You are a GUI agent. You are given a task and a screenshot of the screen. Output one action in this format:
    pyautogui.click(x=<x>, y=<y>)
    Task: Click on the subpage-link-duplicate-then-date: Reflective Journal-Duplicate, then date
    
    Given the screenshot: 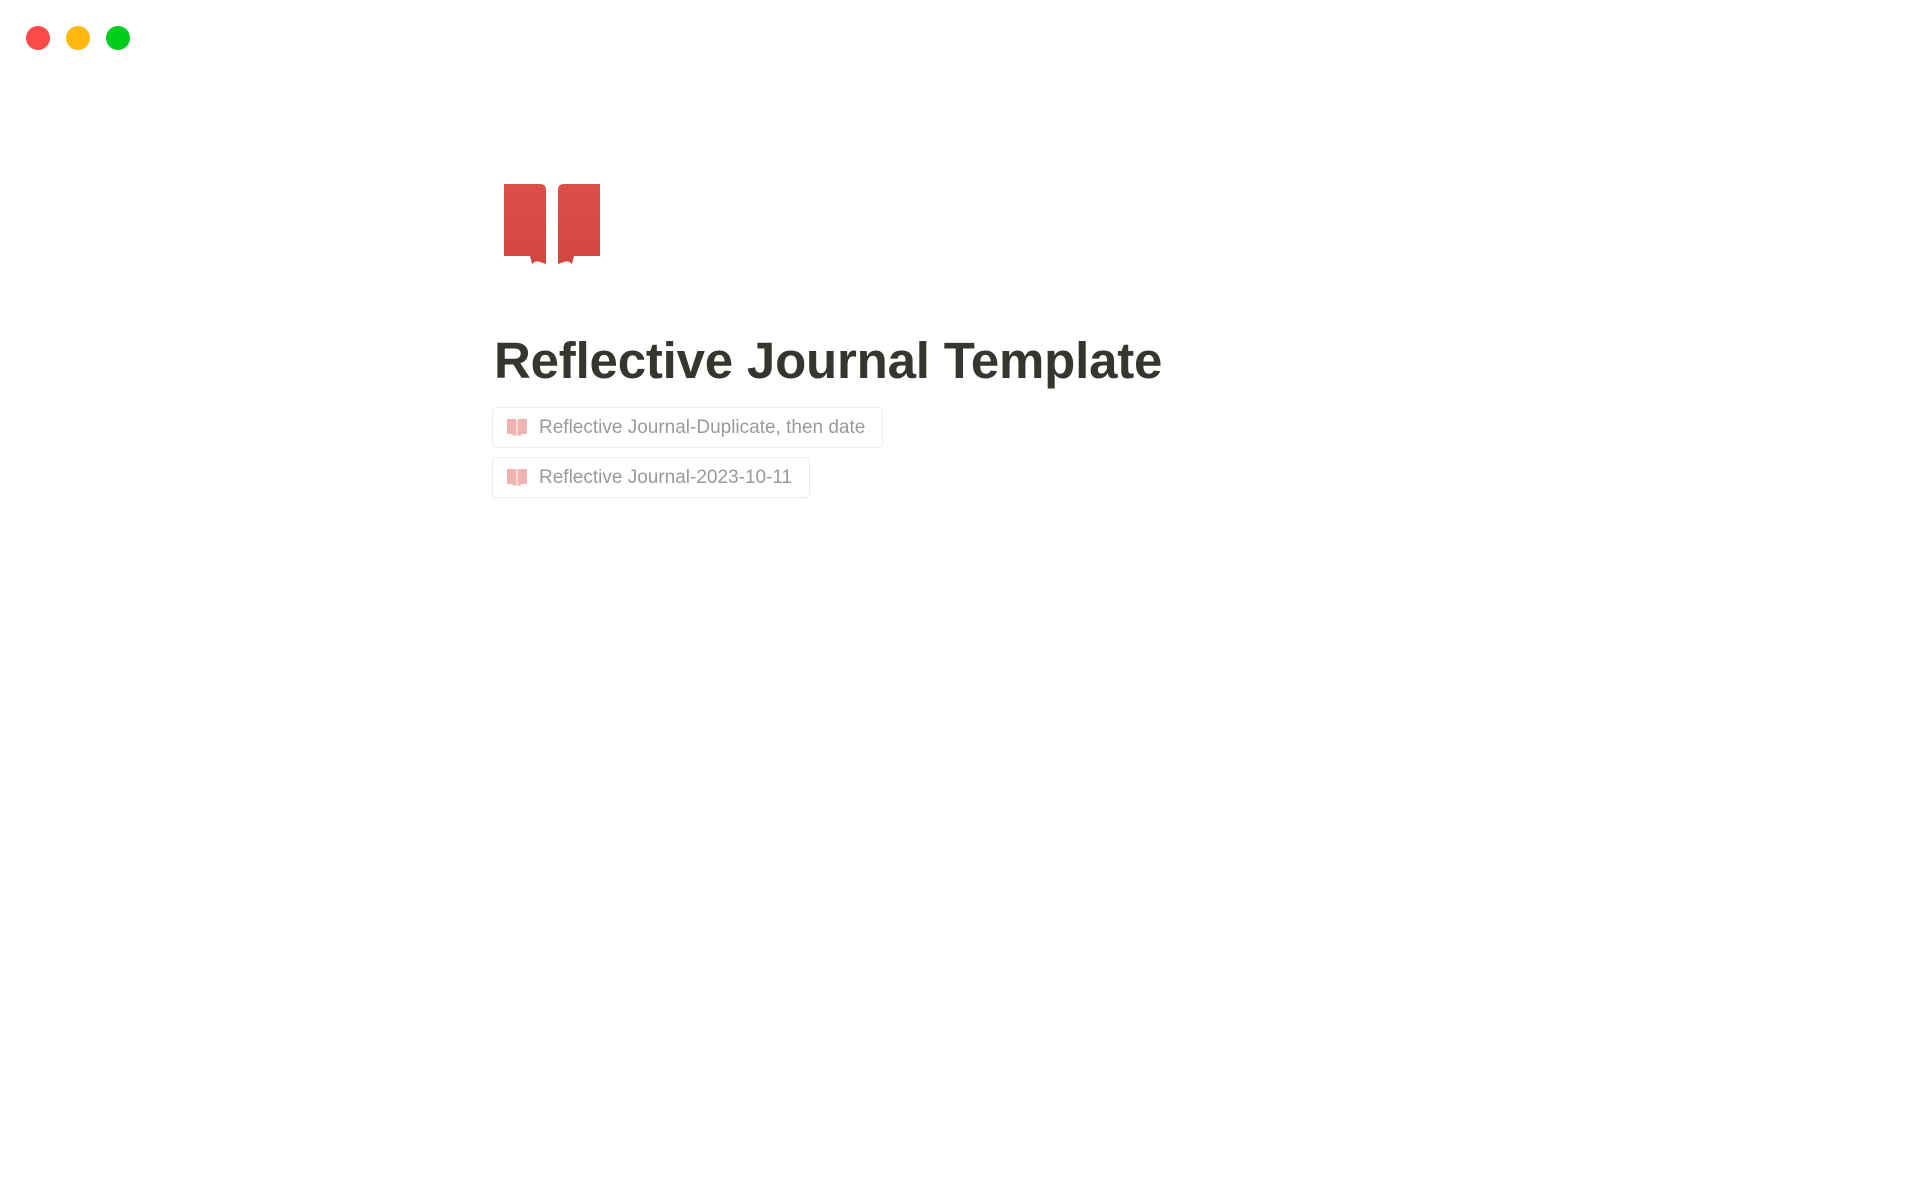 What is the action you would take?
    pyautogui.click(x=688, y=427)
    